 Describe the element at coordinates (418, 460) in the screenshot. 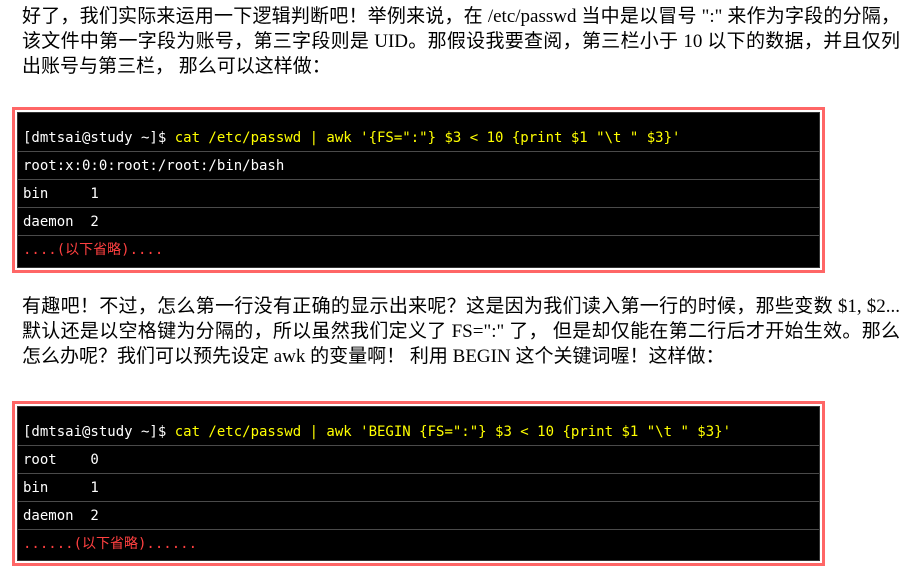

I see `output-line: root 0` at that location.